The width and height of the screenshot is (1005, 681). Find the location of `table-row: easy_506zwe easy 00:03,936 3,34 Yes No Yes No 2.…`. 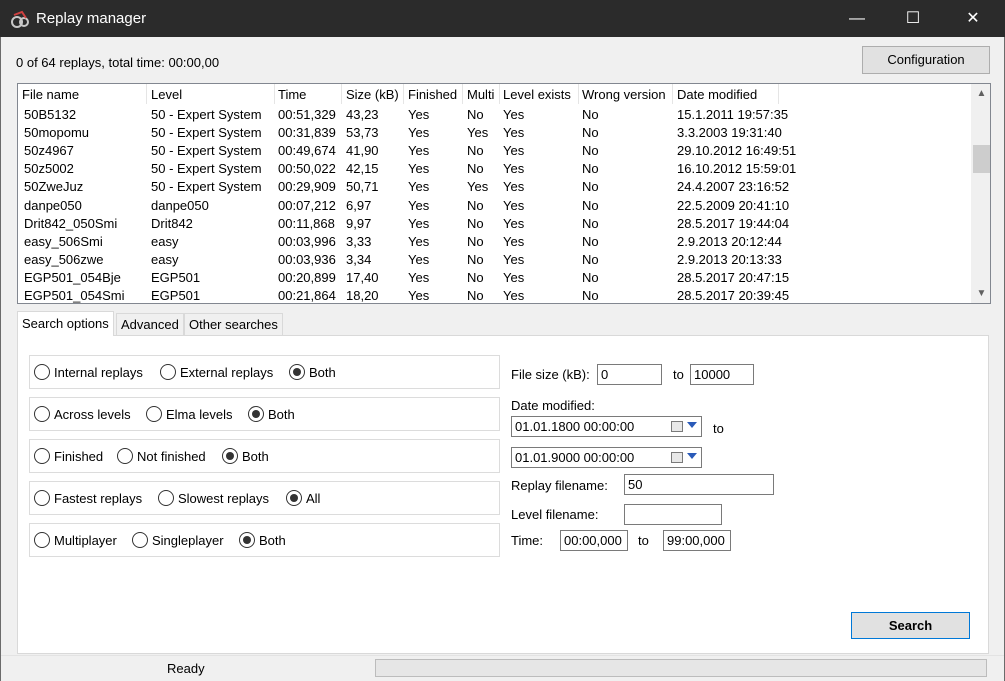

table-row: easy_506zwe easy 00:03,936 3,34 Yes No Yes No 2.… is located at coordinates (493, 260).